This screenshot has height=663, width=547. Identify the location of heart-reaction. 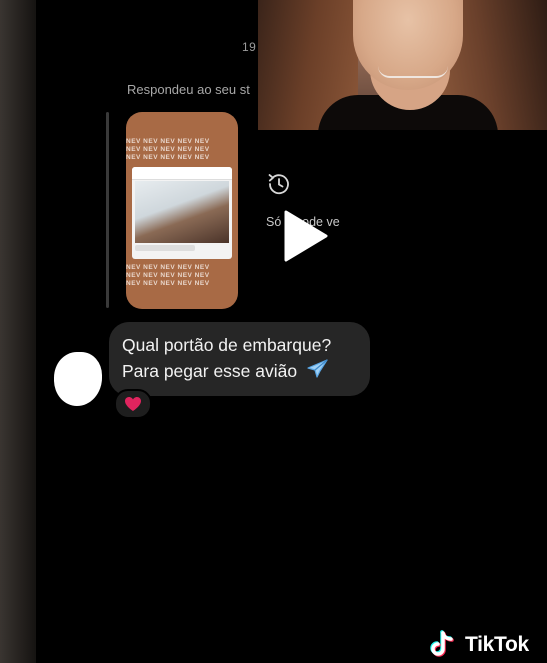
(133, 404).